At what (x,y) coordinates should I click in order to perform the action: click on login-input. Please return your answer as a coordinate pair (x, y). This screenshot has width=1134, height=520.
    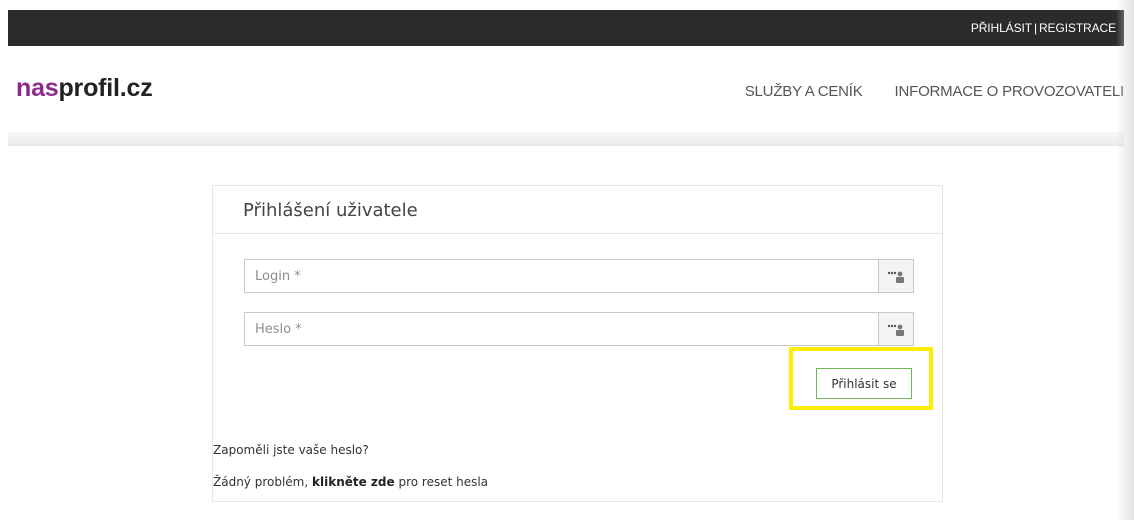
    Looking at the image, I should click on (562, 276).